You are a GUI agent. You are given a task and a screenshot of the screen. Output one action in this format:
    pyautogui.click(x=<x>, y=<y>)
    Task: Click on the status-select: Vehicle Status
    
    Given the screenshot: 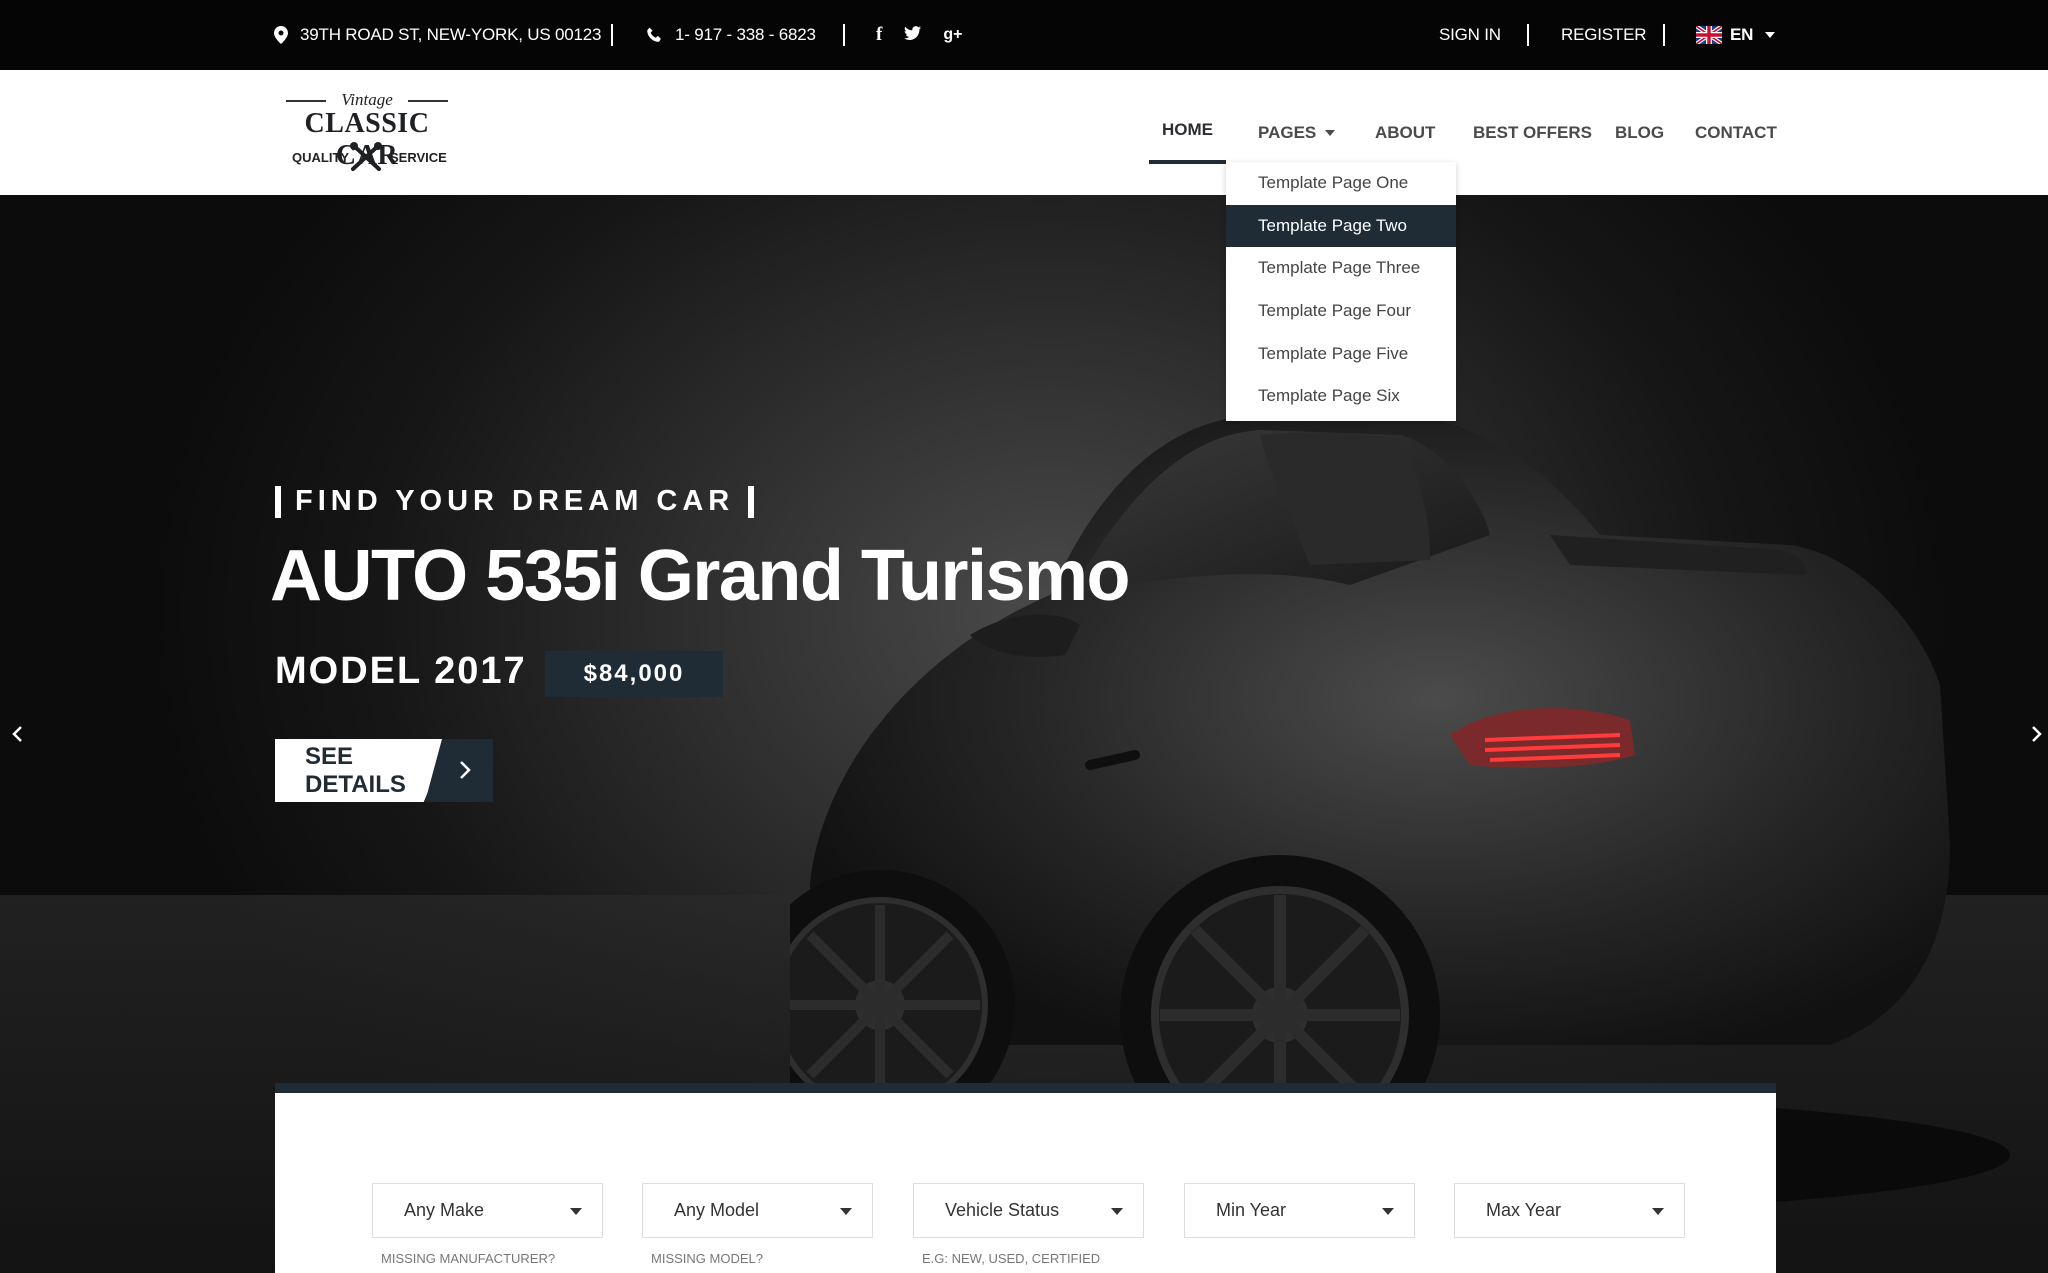 What is the action you would take?
    pyautogui.click(x=1028, y=1210)
    